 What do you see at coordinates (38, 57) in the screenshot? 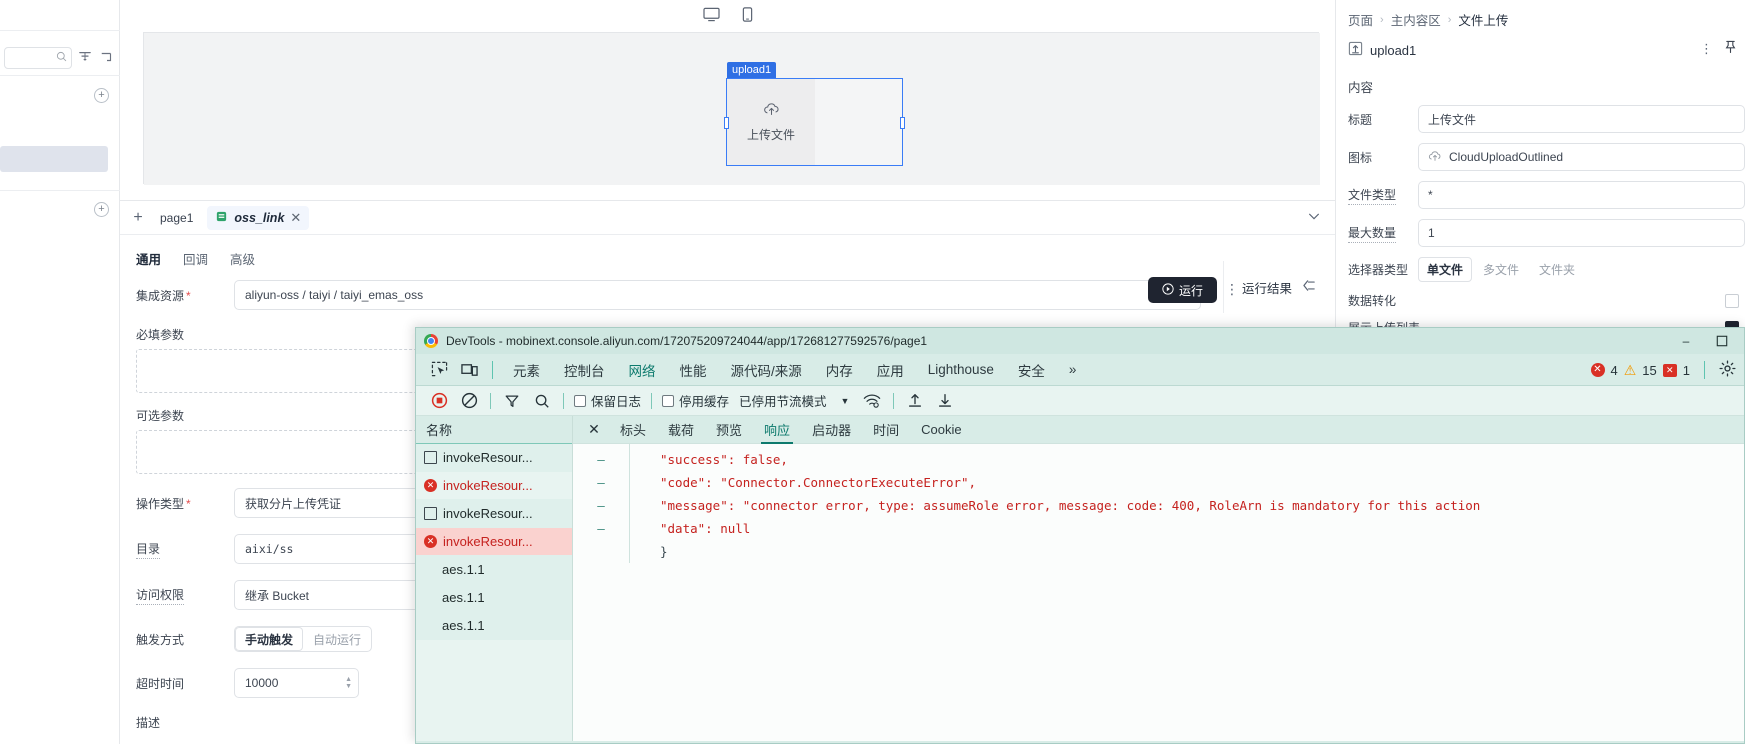
I see `outline-search-input` at bounding box center [38, 57].